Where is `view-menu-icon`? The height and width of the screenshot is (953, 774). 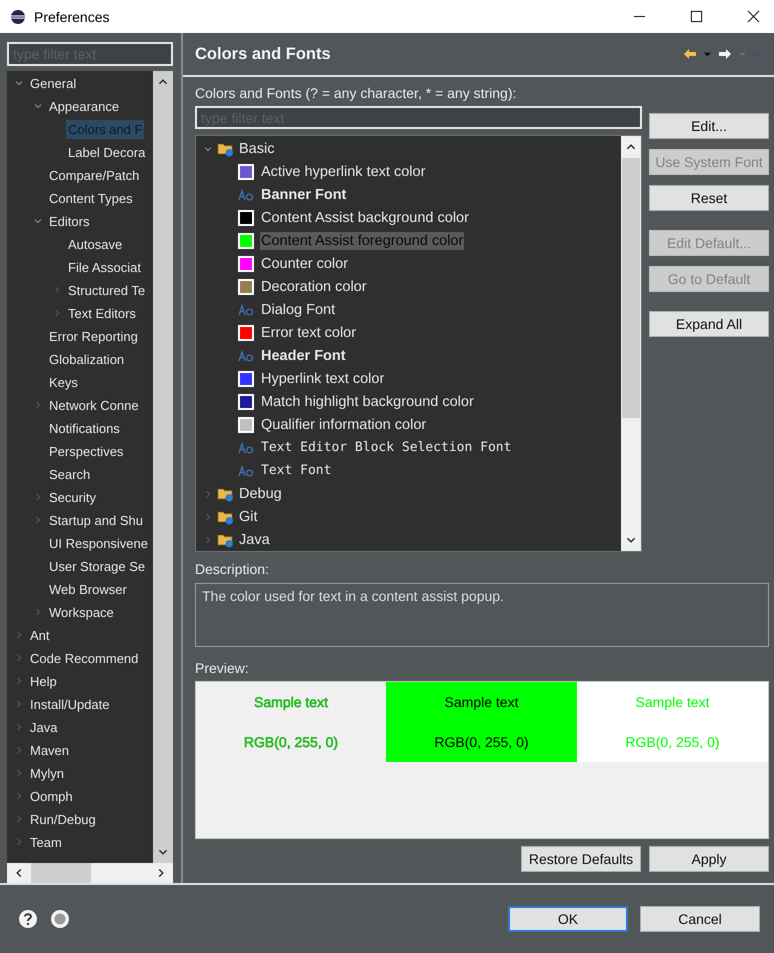
view-menu-icon is located at coordinates (757, 54).